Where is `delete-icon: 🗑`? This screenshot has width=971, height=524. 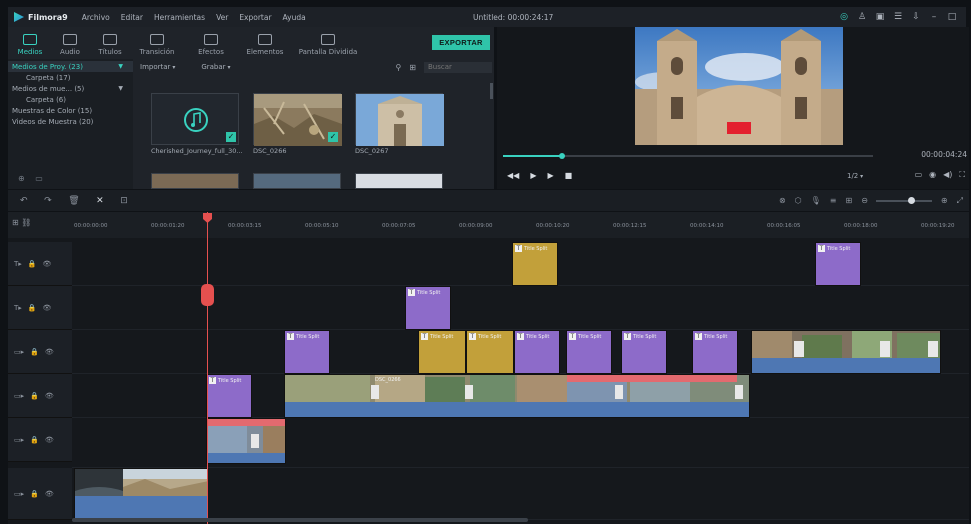
delete-icon: 🗑 is located at coordinates (73, 201).